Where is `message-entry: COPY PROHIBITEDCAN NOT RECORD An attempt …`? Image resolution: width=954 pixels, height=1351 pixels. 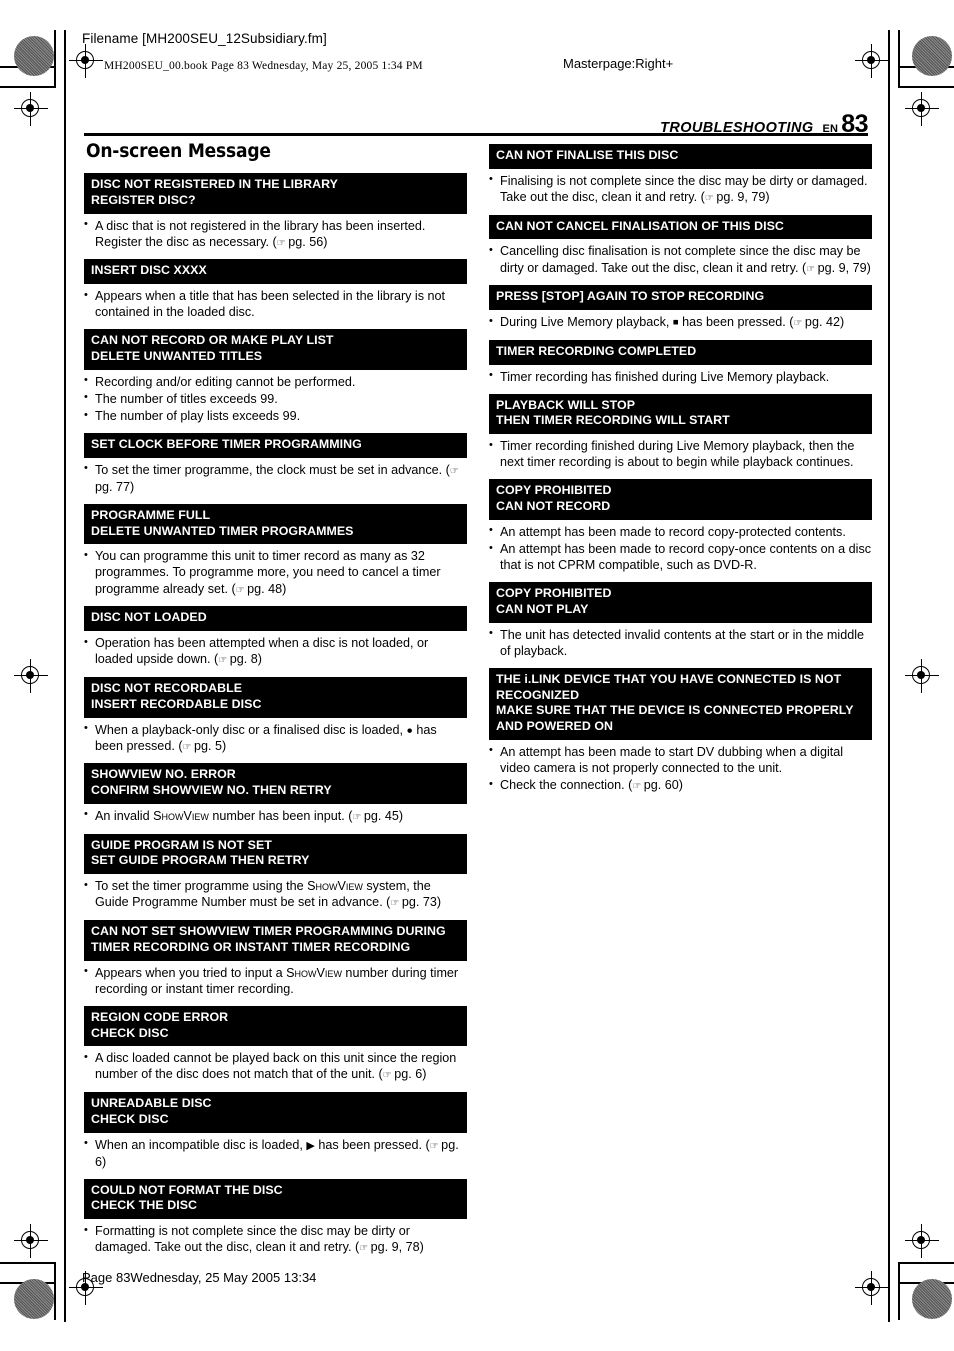 message-entry: COPY PROHIBITEDCAN NOT RECORD An attempt … is located at coordinates (680, 526).